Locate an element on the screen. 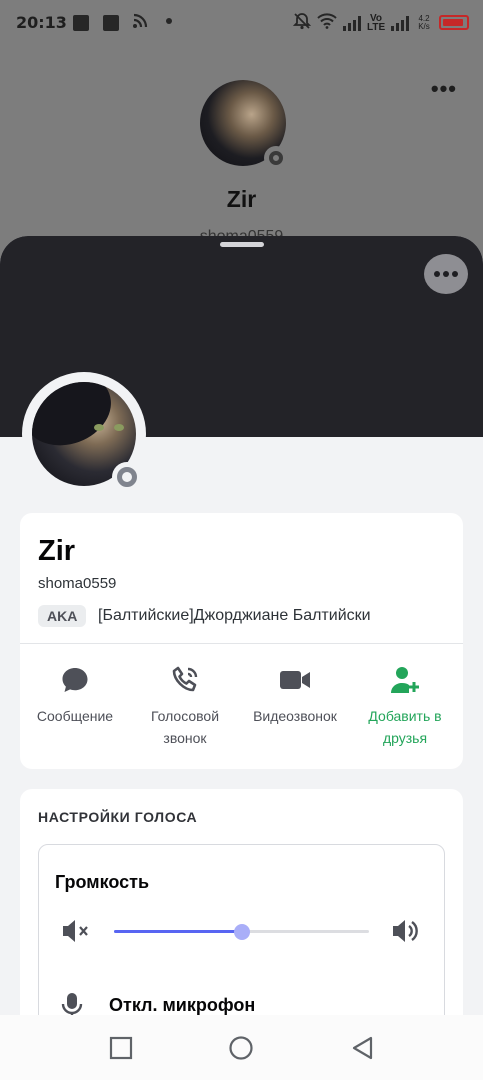 The height and width of the screenshot is (1080, 483). network-speed: 4.2 K/s is located at coordinates (424, 22).